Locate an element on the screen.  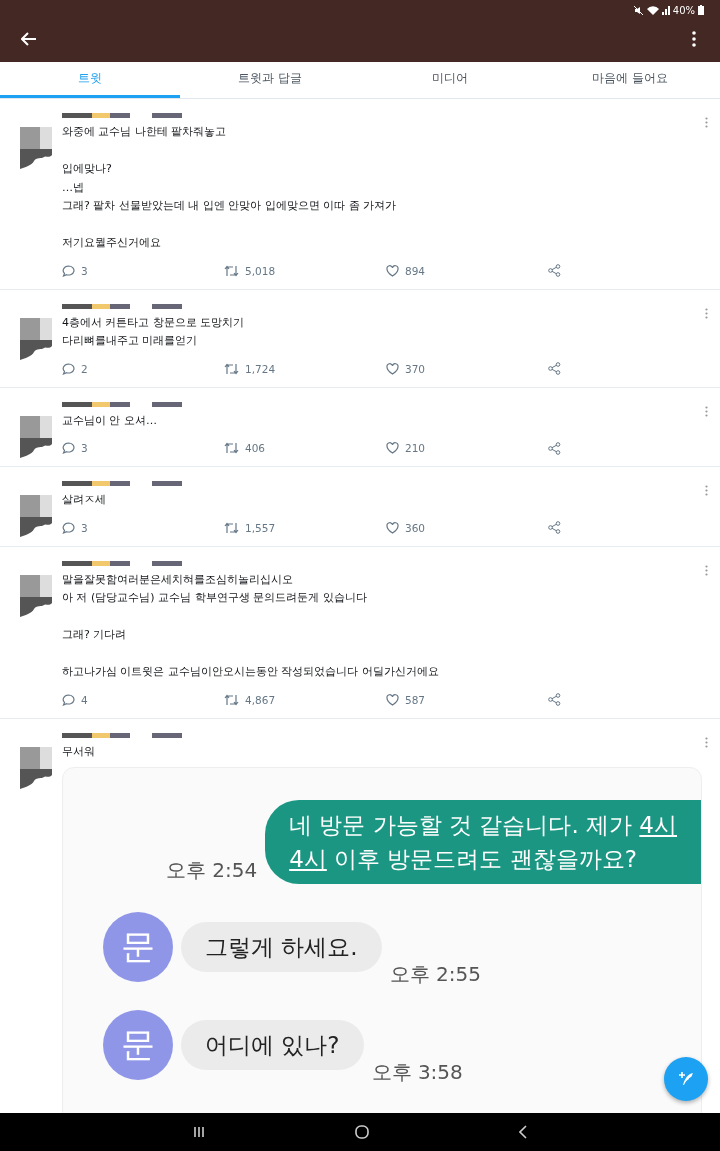
battery-icon is located at coordinates (701, 10).